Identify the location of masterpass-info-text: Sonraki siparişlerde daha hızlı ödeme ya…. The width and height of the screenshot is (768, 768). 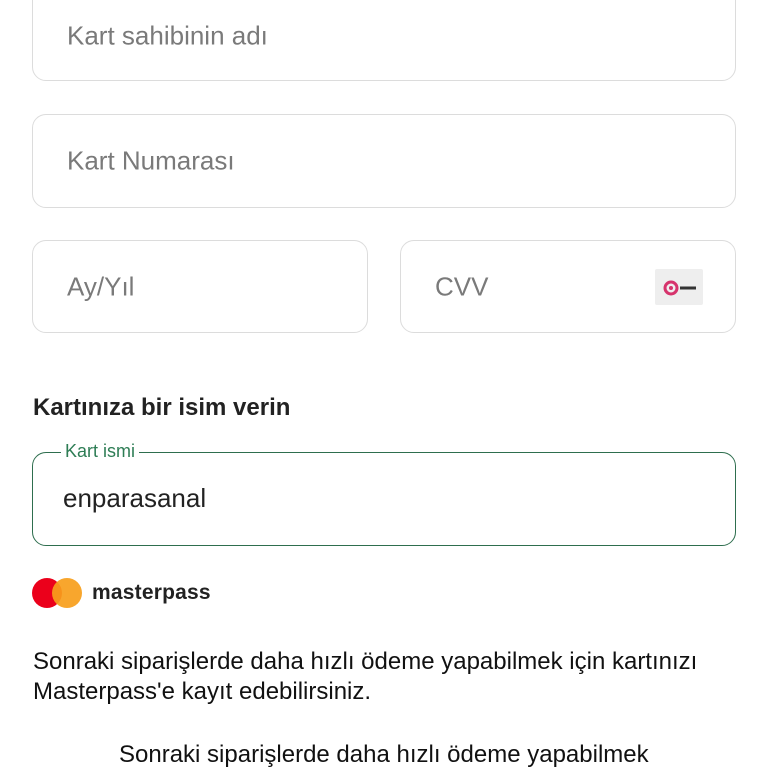
(365, 676).